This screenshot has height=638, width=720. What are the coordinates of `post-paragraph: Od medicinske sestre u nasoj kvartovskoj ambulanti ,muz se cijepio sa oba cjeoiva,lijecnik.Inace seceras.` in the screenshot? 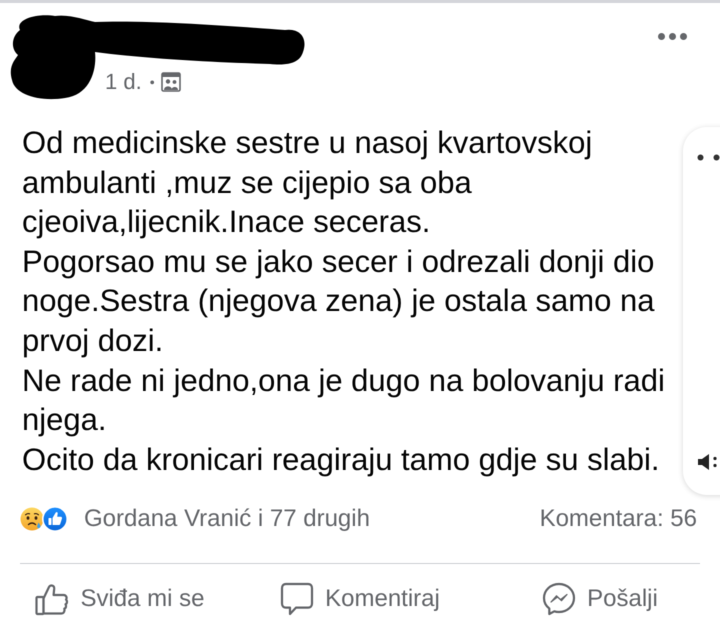 It's located at (308, 183).